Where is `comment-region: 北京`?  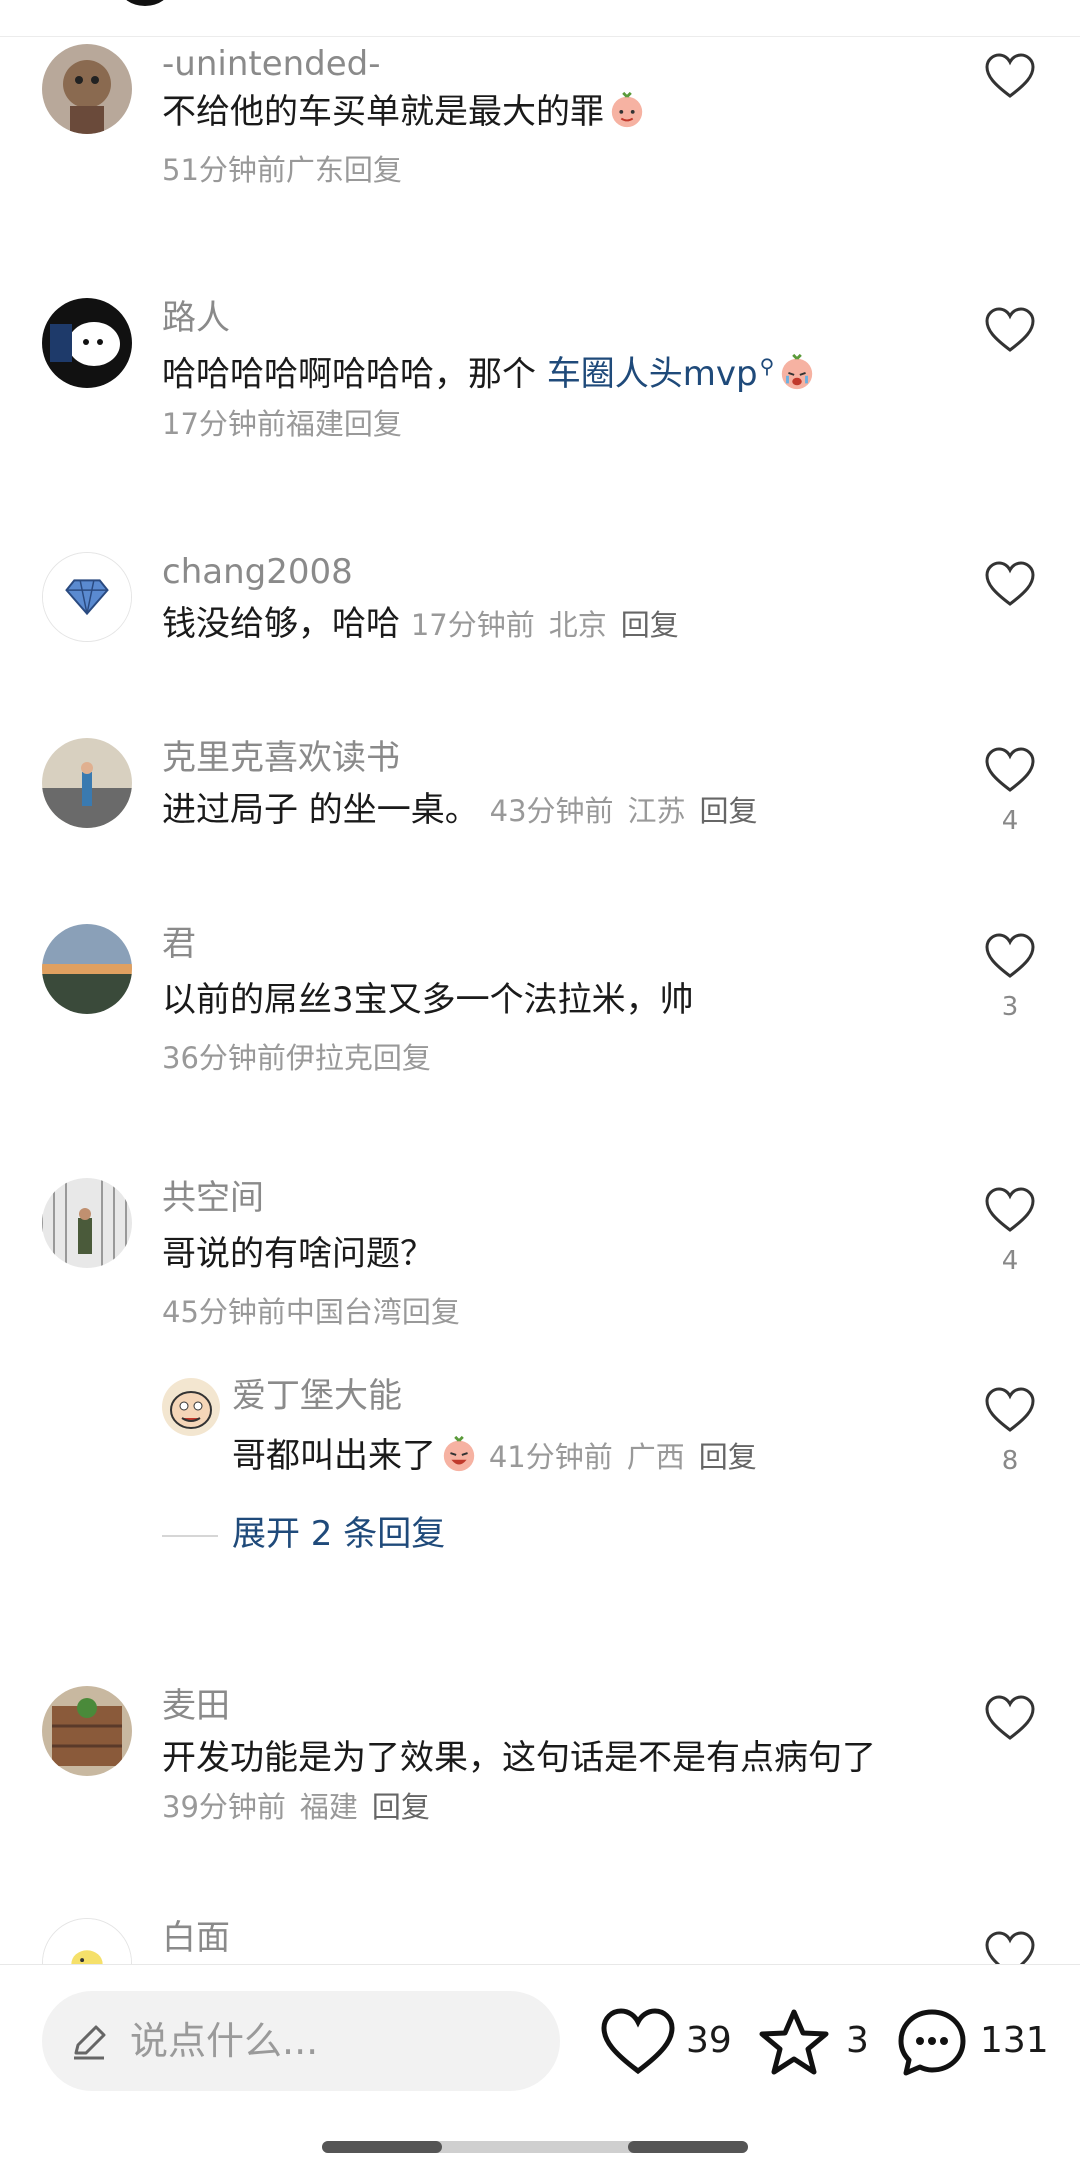 comment-region: 北京 is located at coordinates (577, 625).